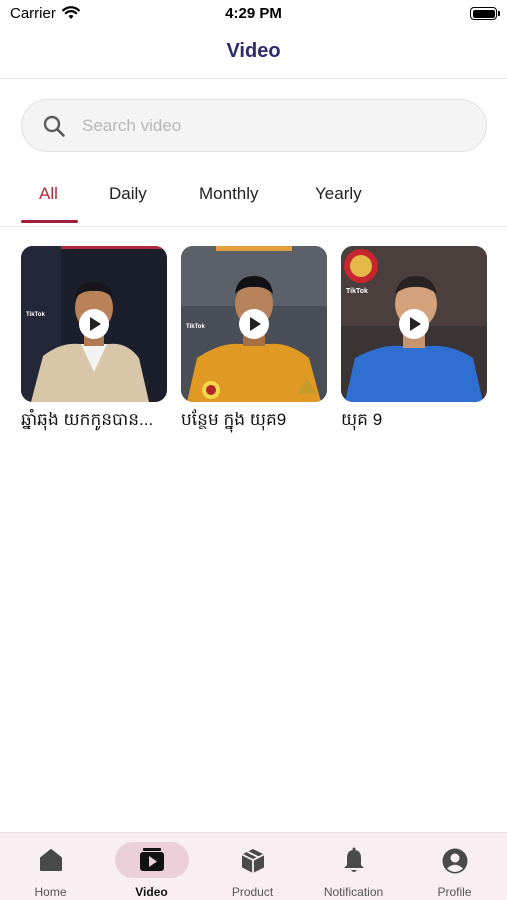 The height and width of the screenshot is (900, 507). Describe the element at coordinates (353, 892) in the screenshot. I see `nav-notification-label: Notification` at that location.